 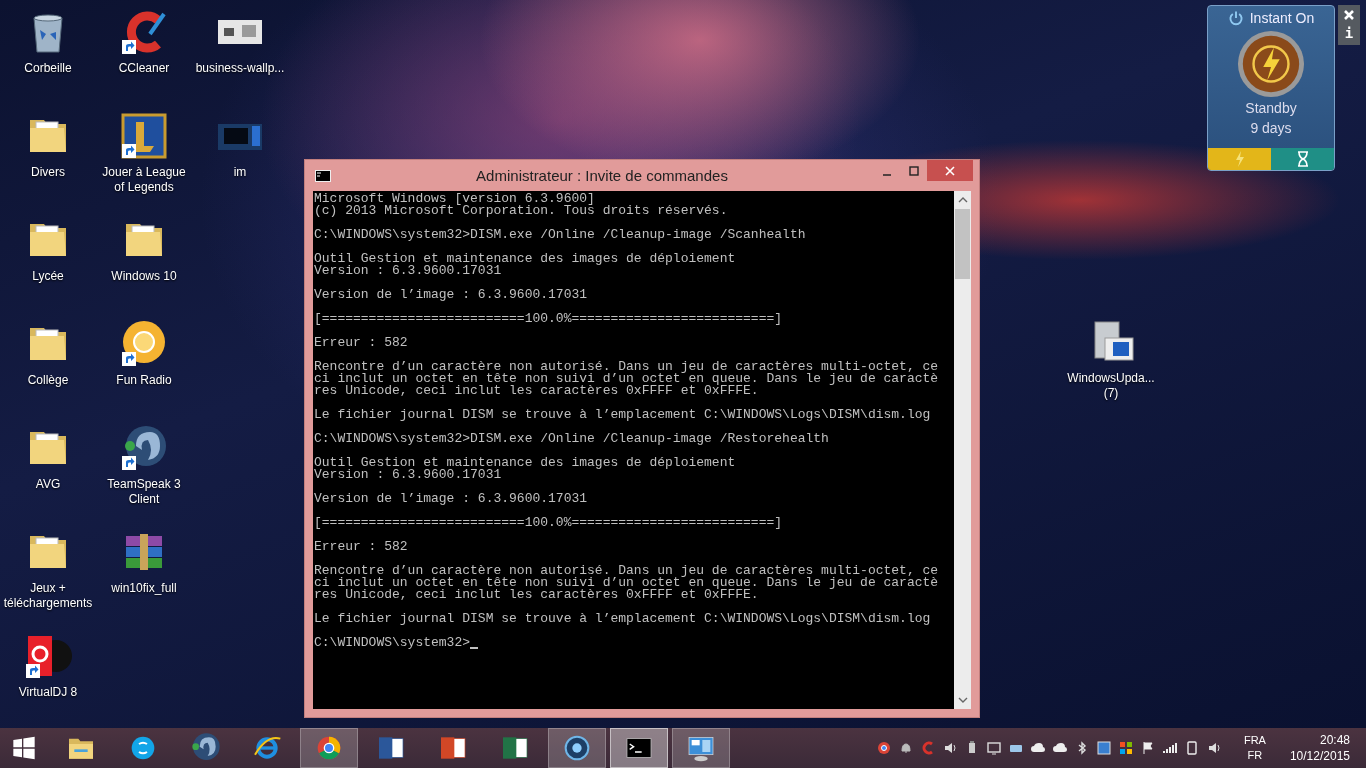 What do you see at coordinates (1282, 18) in the screenshot?
I see `gadget-title: Instant On` at bounding box center [1282, 18].